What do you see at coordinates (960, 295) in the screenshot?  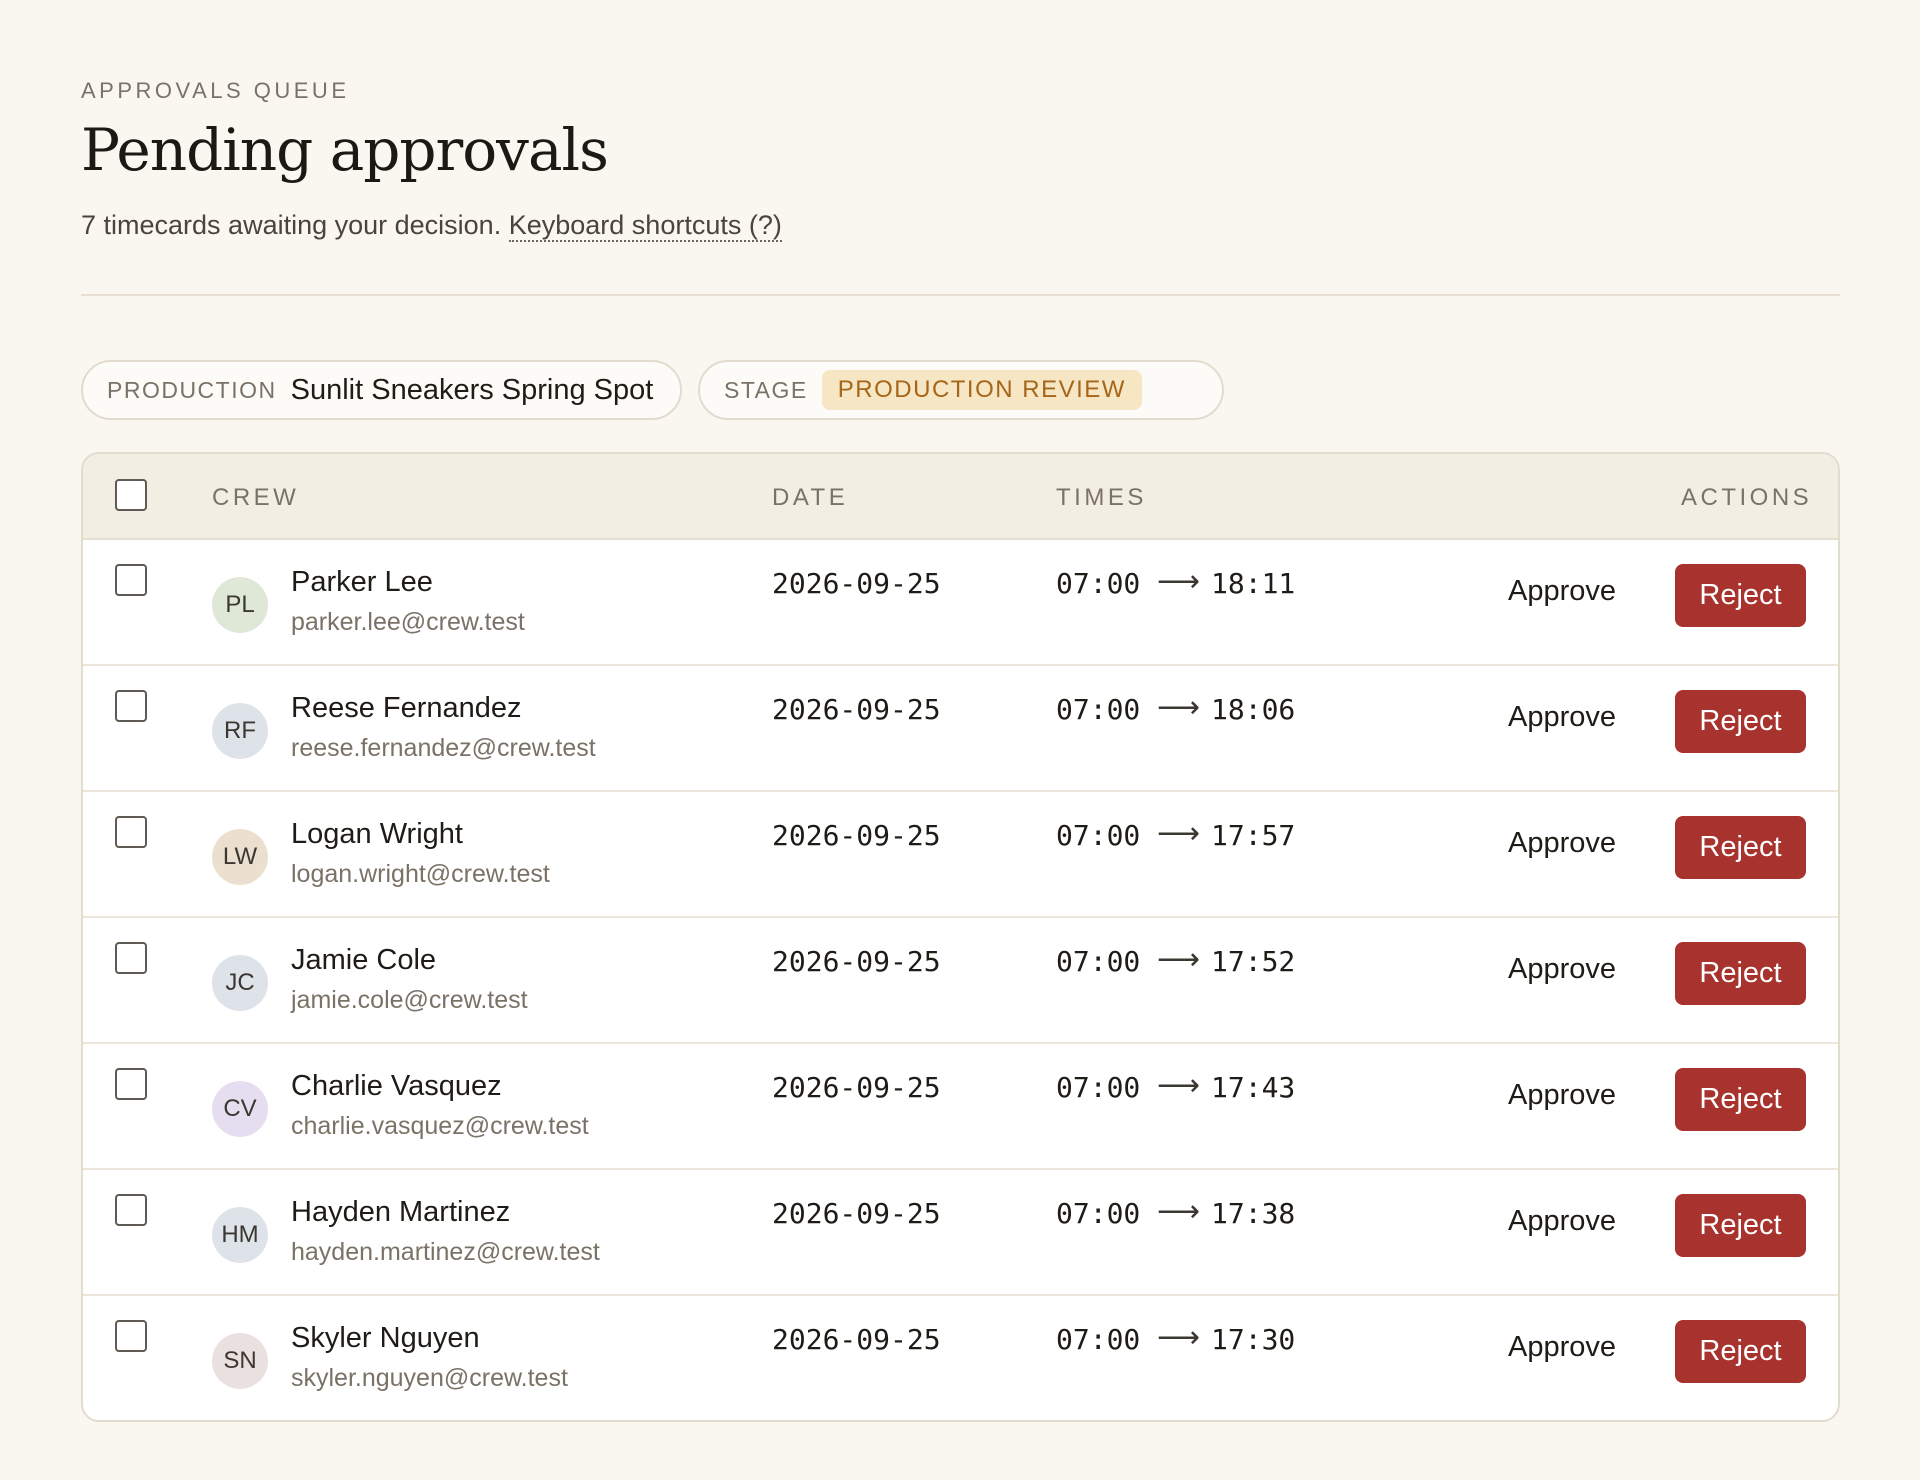 I see `header-divider` at bounding box center [960, 295].